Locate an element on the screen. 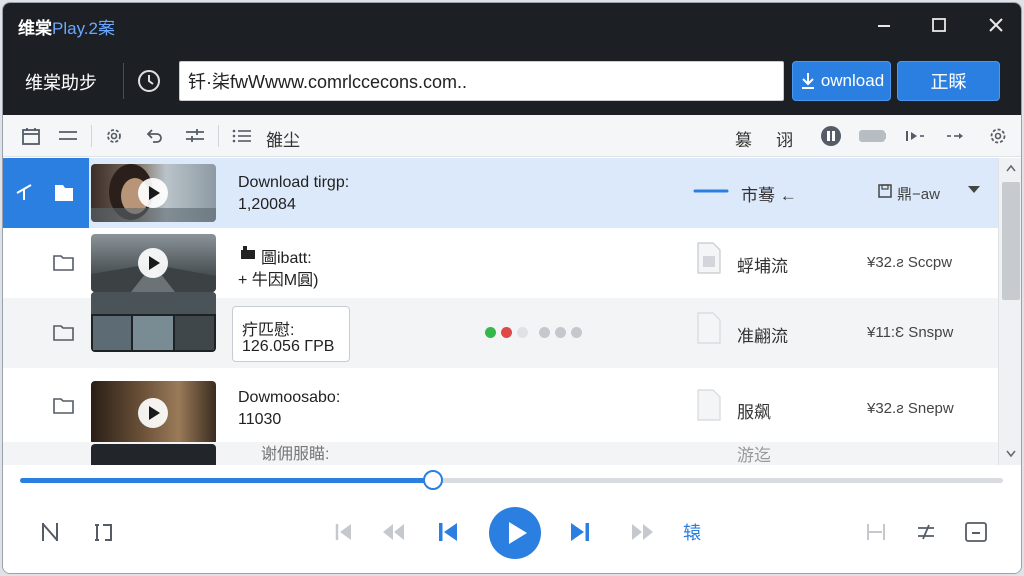  minimize-player-button is located at coordinates (976, 532).